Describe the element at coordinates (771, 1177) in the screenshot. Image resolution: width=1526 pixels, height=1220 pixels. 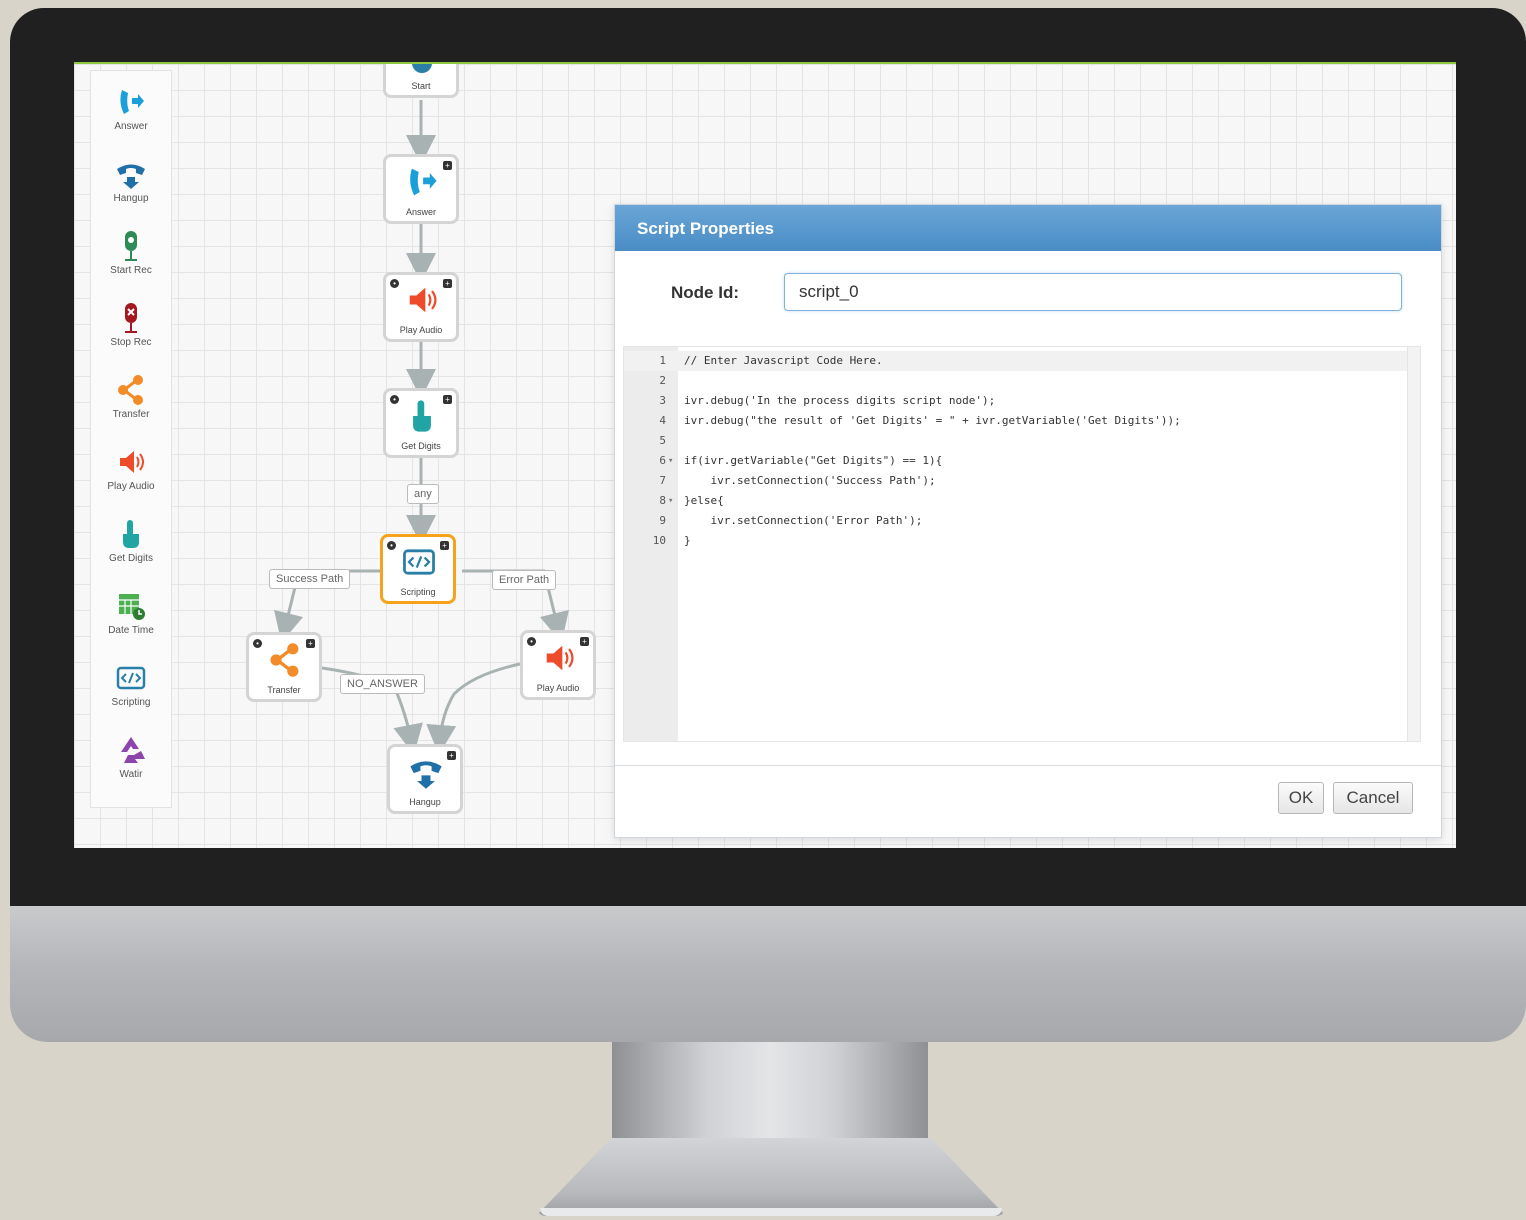
I see `monitor-stand-base` at that location.